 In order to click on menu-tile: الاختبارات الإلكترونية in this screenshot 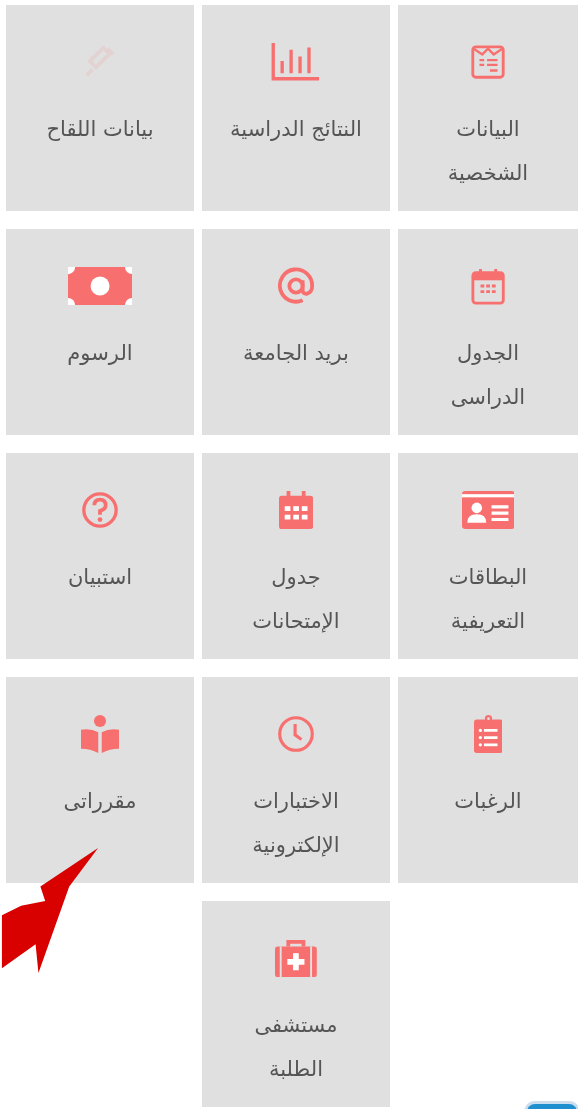, I will do `click(296, 780)`.